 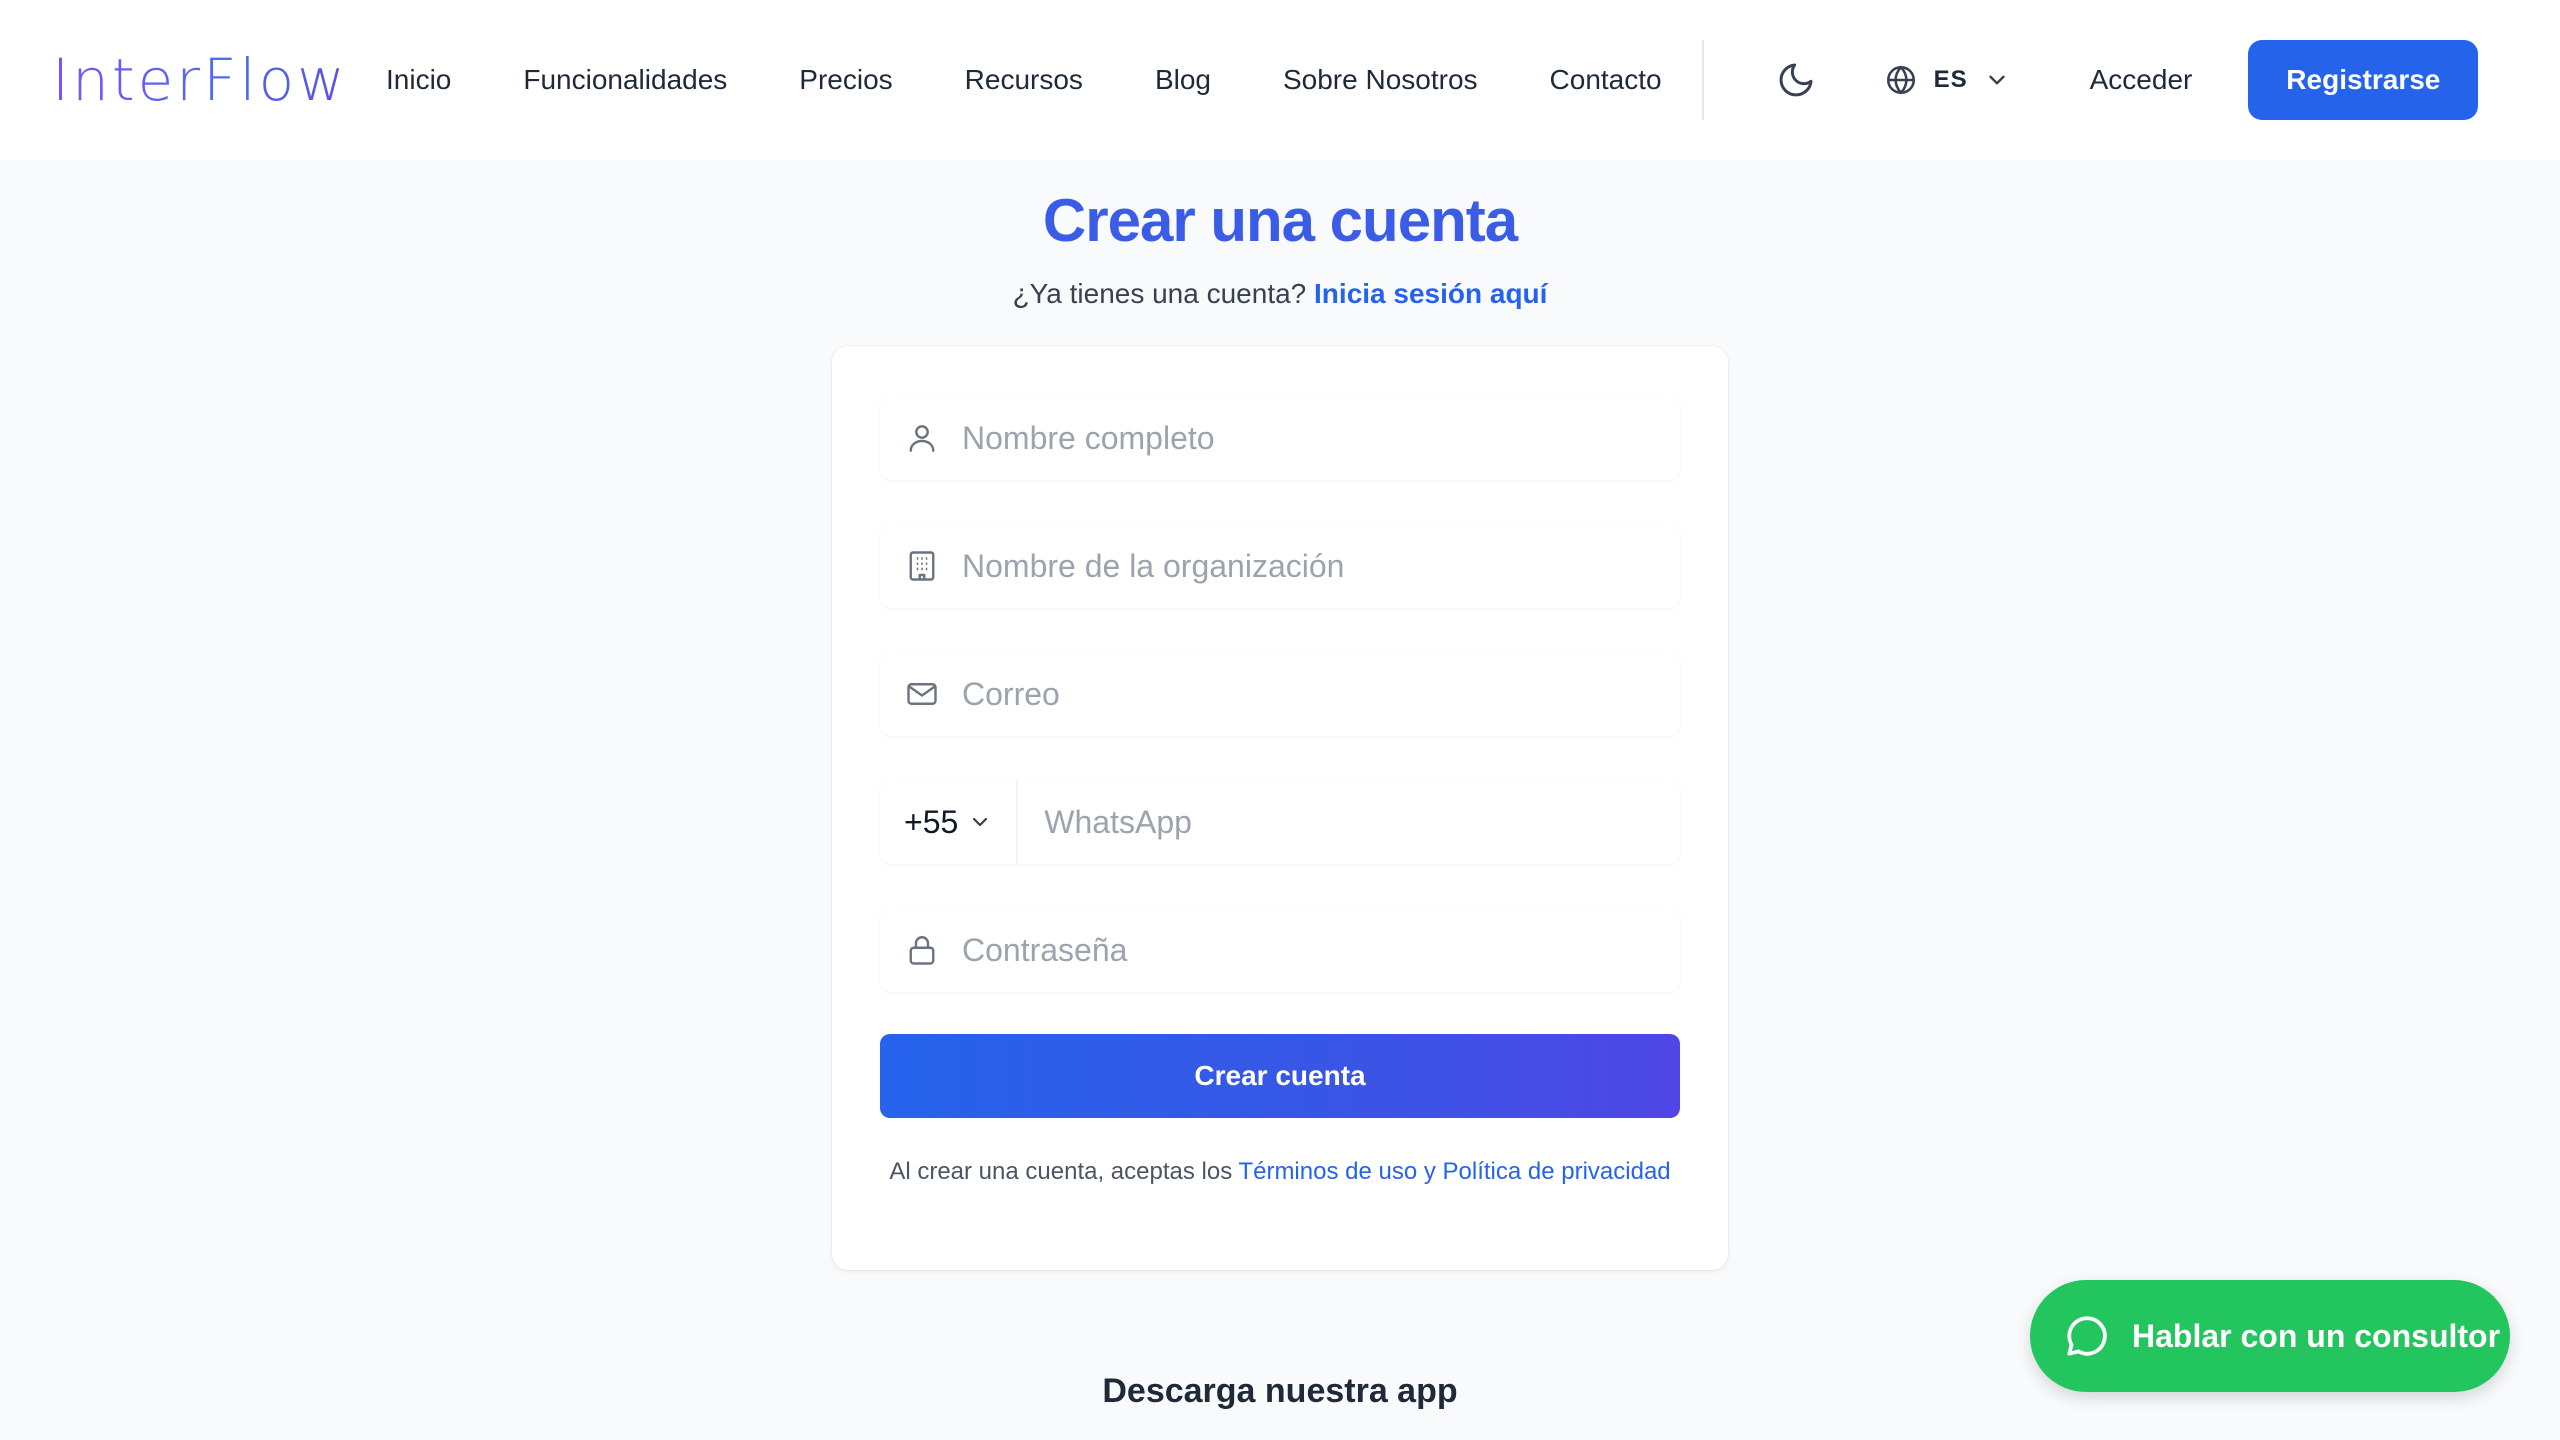 What do you see at coordinates (1280, 1076) in the screenshot?
I see `create-account-button: Crear cuenta` at bounding box center [1280, 1076].